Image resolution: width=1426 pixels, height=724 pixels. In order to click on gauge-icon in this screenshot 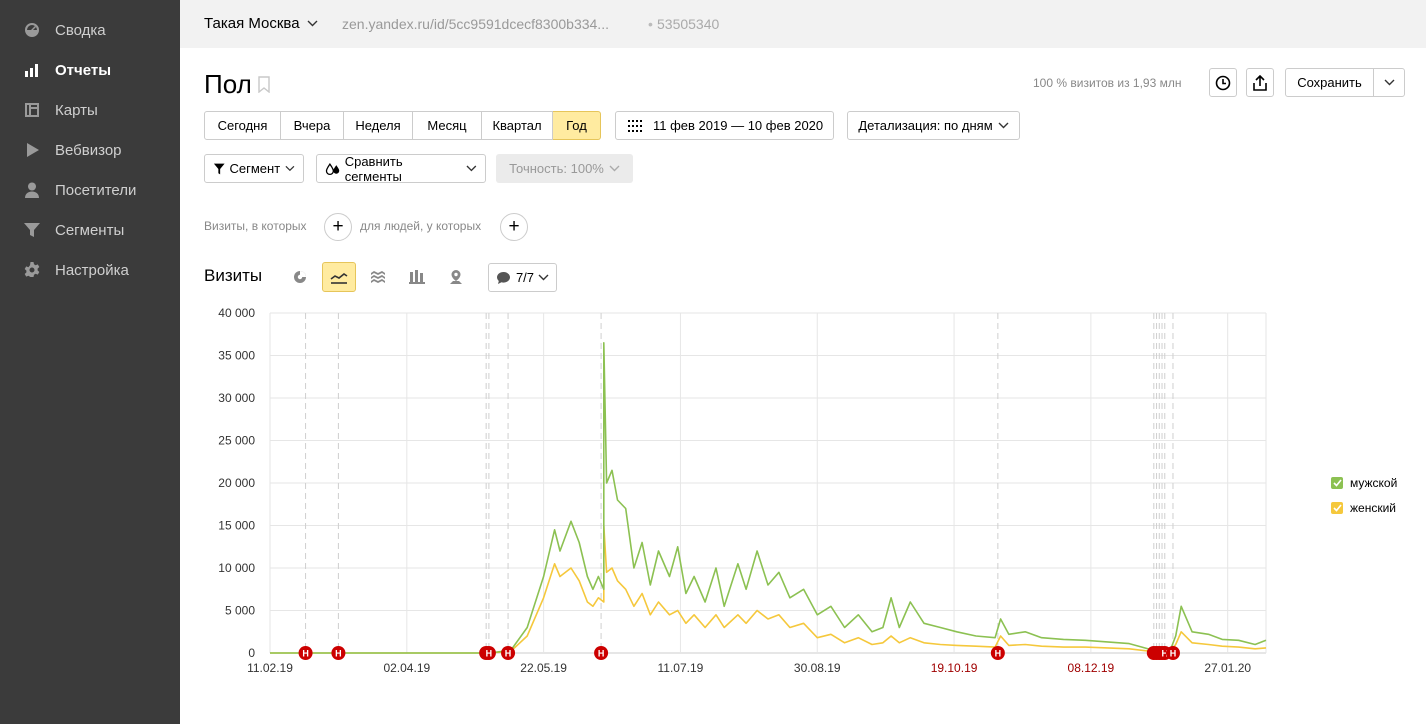, I will do `click(32, 30)`.